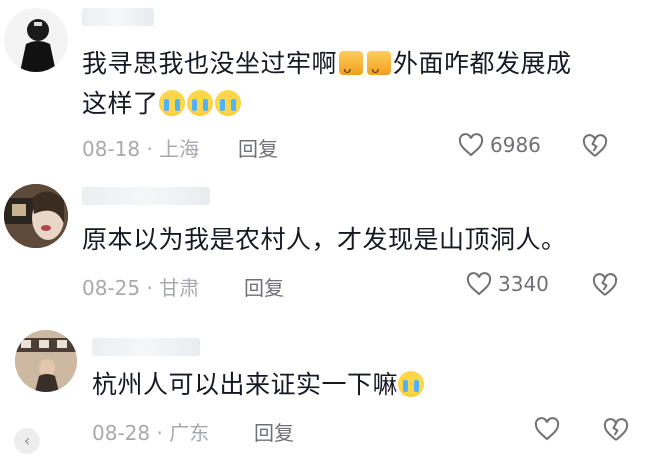 This screenshot has height=462, width=659. What do you see at coordinates (327, 66) in the screenshot?
I see `comment-text: 我寻思我也没坐过牢啊外面咋都发展成` at bounding box center [327, 66].